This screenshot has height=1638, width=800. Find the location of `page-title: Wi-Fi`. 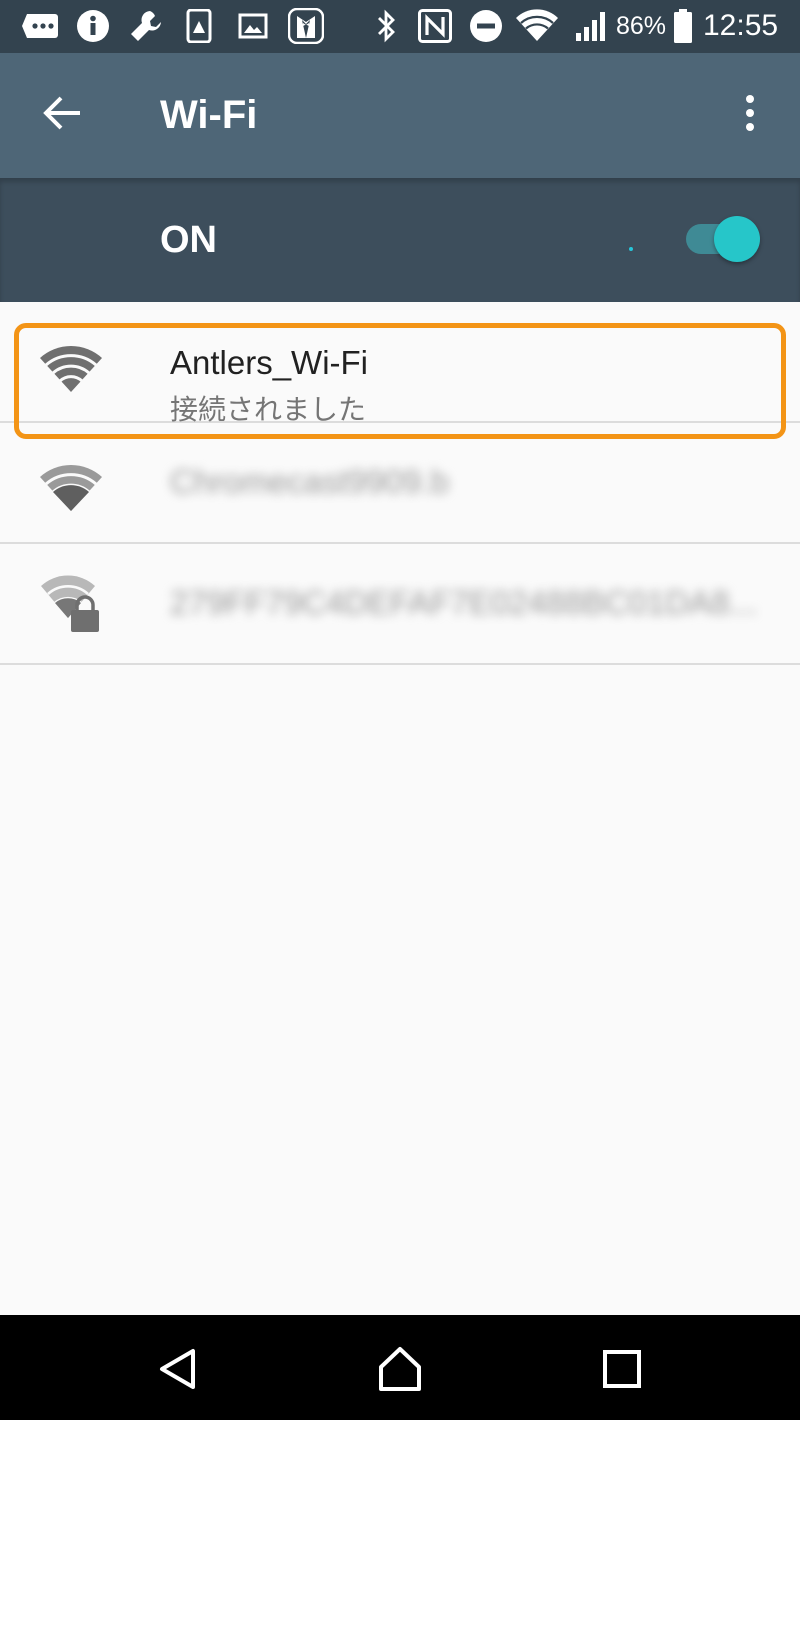

page-title: Wi-Fi is located at coordinates (209, 115).